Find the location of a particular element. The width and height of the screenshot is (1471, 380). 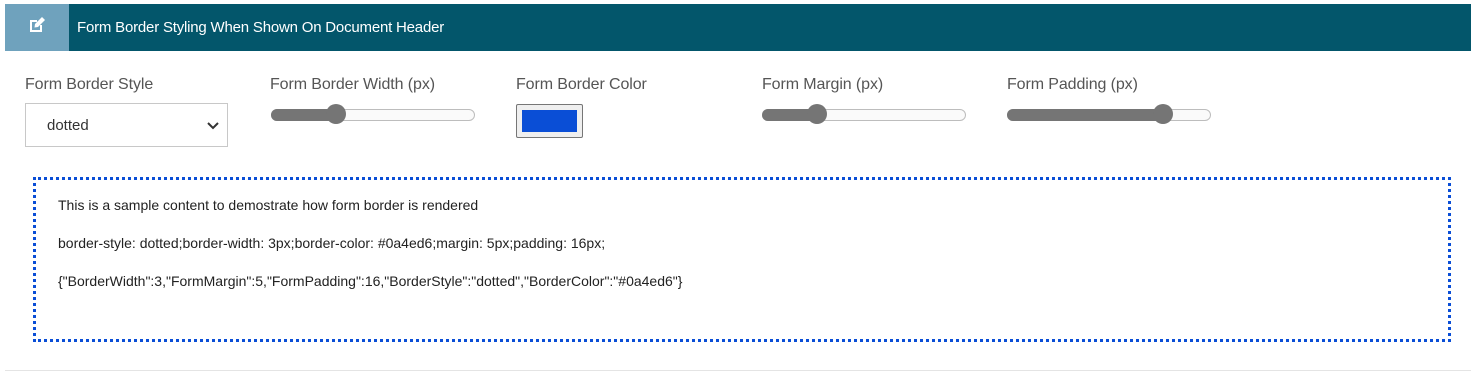

color-swatch is located at coordinates (549, 121).